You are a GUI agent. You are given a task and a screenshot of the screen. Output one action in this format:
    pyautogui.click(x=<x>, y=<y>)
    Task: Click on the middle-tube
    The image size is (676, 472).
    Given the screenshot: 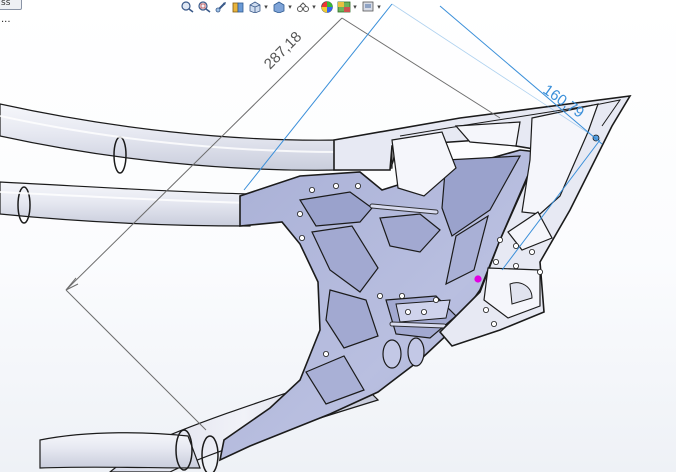 What is the action you would take?
    pyautogui.click(x=125, y=204)
    